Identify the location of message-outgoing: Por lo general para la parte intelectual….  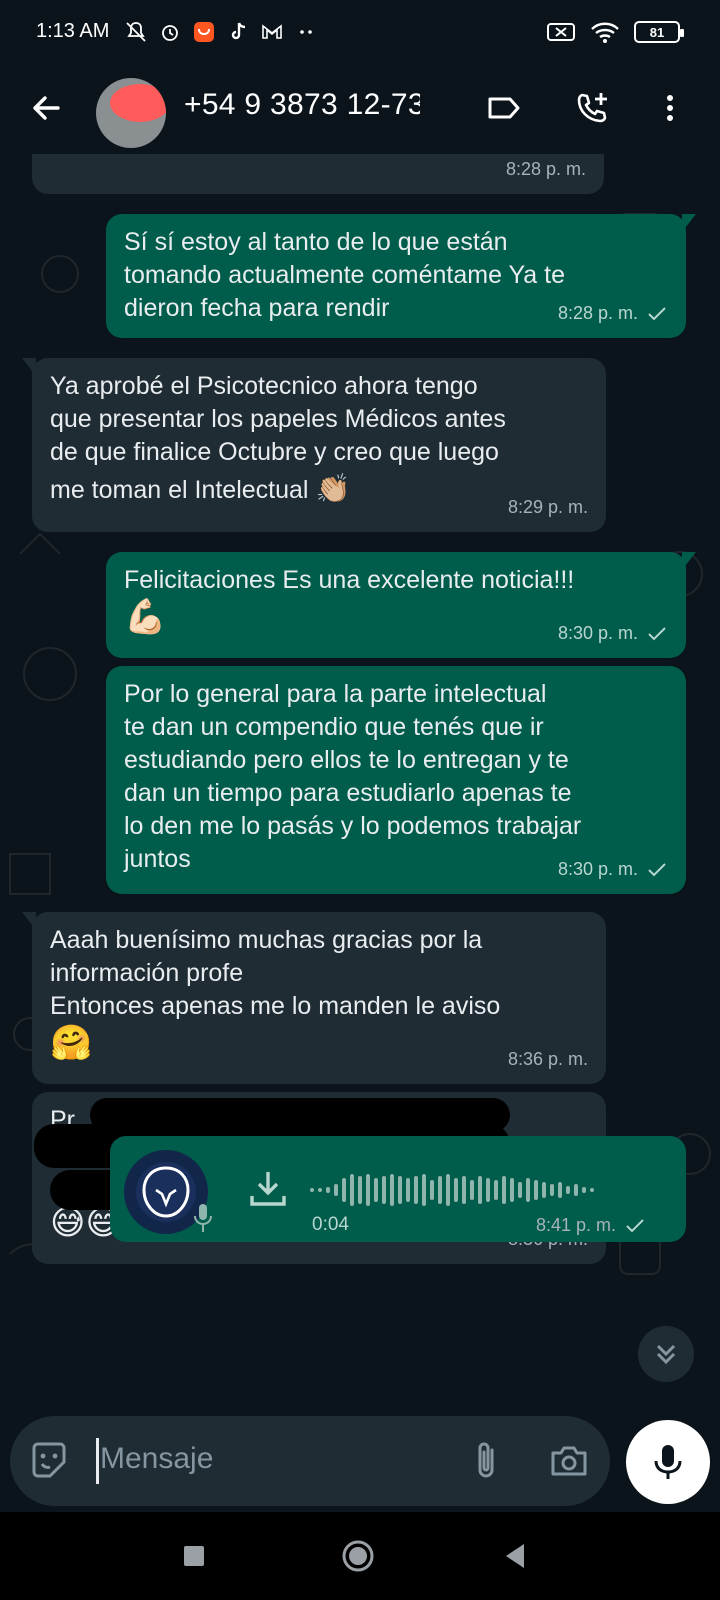
(396, 780).